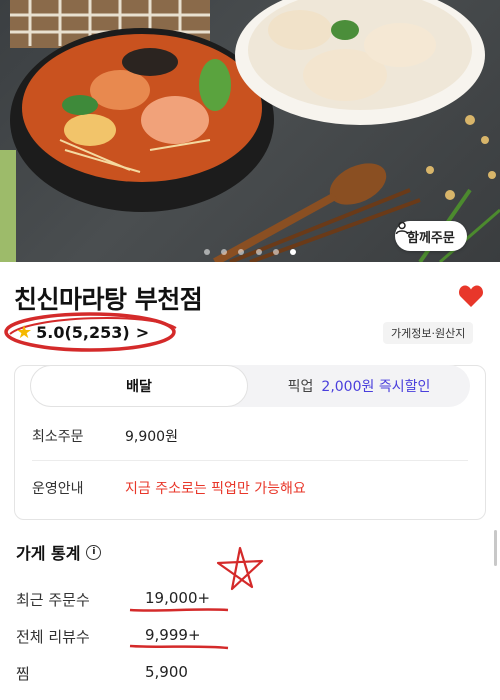  I want to click on tab-delivery-label: 배달, so click(139, 387).